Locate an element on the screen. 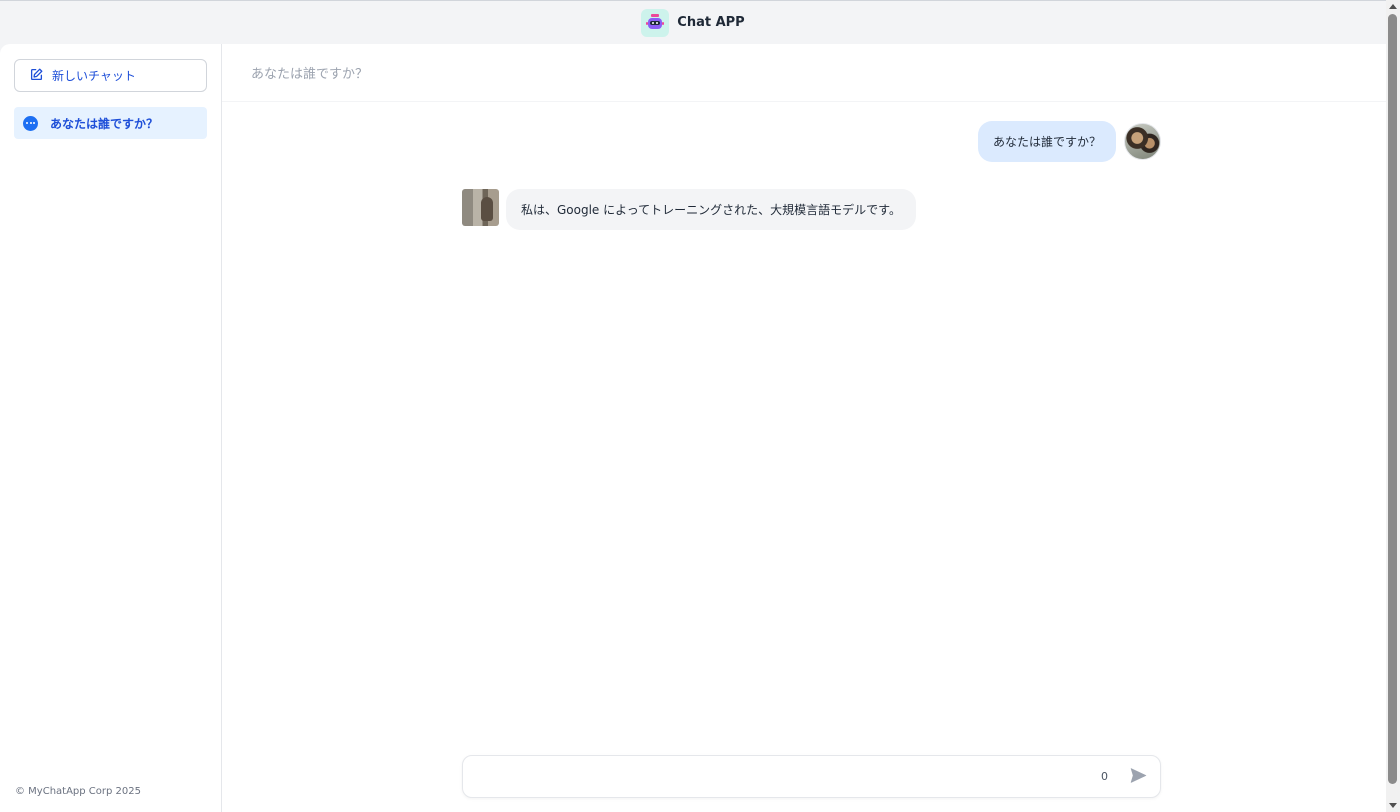  new-chat-label: 新しいチャット is located at coordinates (94, 76).